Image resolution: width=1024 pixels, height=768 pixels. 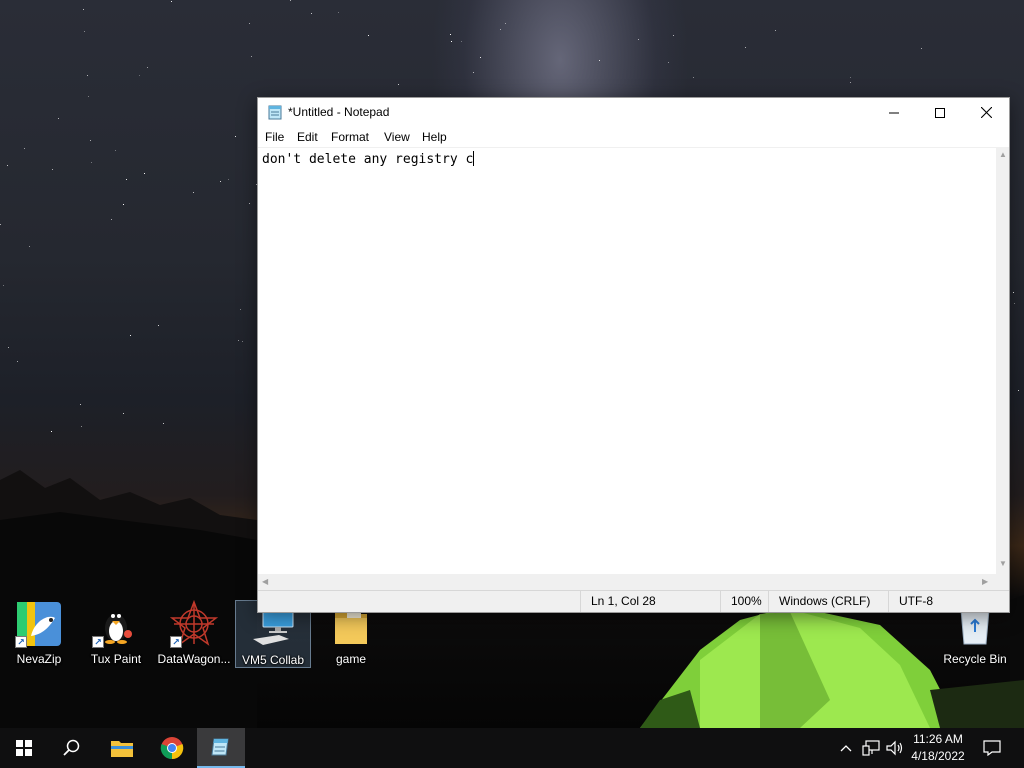 I want to click on close-icon, so click(x=986, y=112).